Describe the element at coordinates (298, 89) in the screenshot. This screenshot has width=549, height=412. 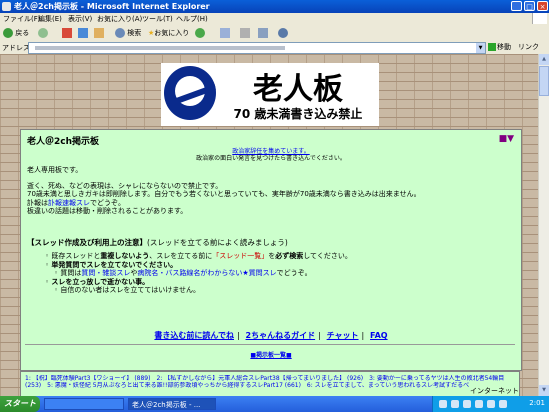
I see `banner-title: 老人板` at that location.